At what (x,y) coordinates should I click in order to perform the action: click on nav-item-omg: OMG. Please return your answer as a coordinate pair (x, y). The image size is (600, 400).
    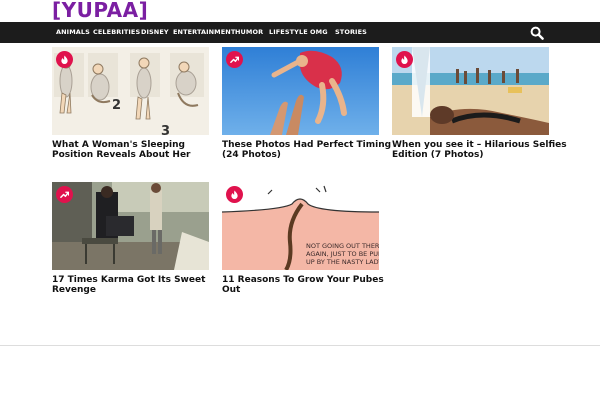
    Looking at the image, I should click on (319, 32).